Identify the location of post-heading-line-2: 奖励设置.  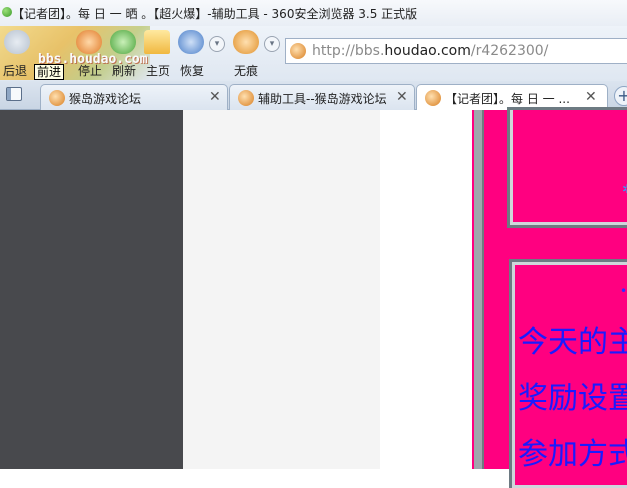
(572, 398).